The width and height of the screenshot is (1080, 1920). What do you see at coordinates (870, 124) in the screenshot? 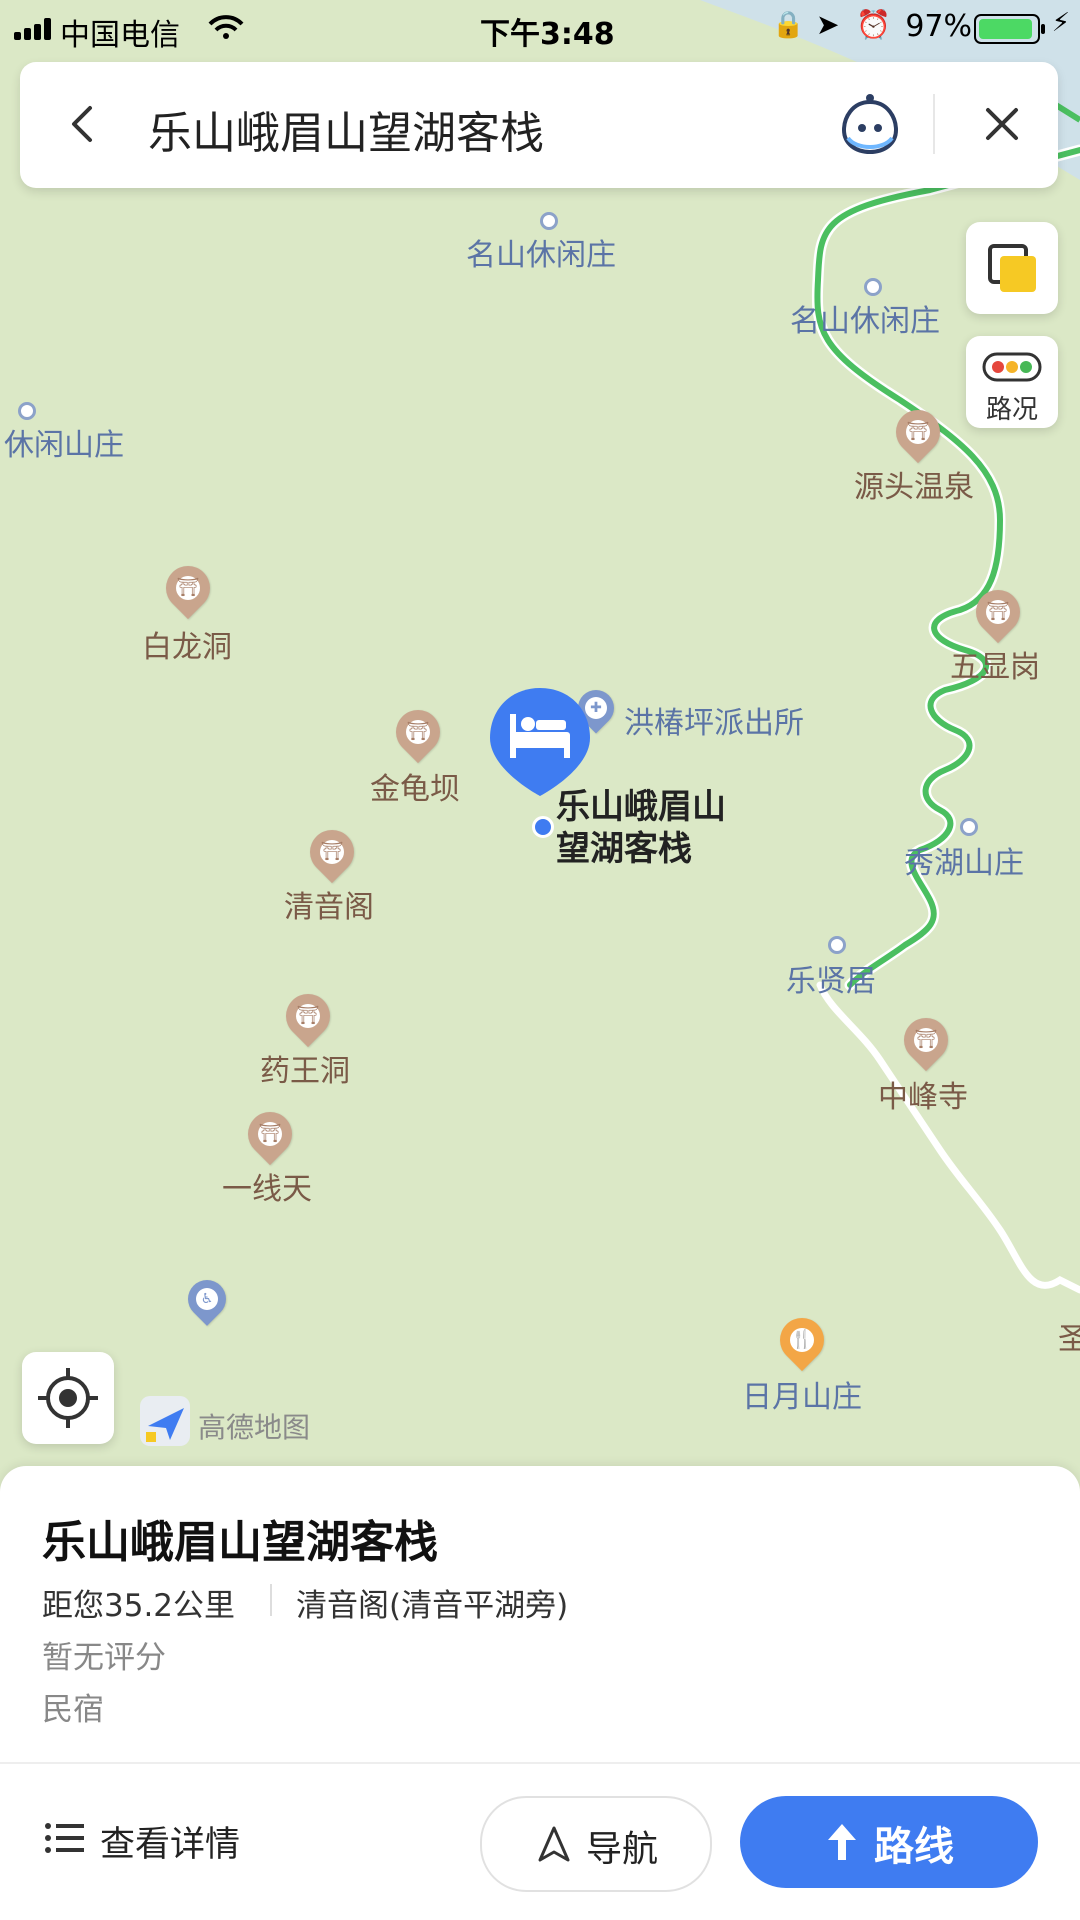
I see `assistant-bot-icon` at bounding box center [870, 124].